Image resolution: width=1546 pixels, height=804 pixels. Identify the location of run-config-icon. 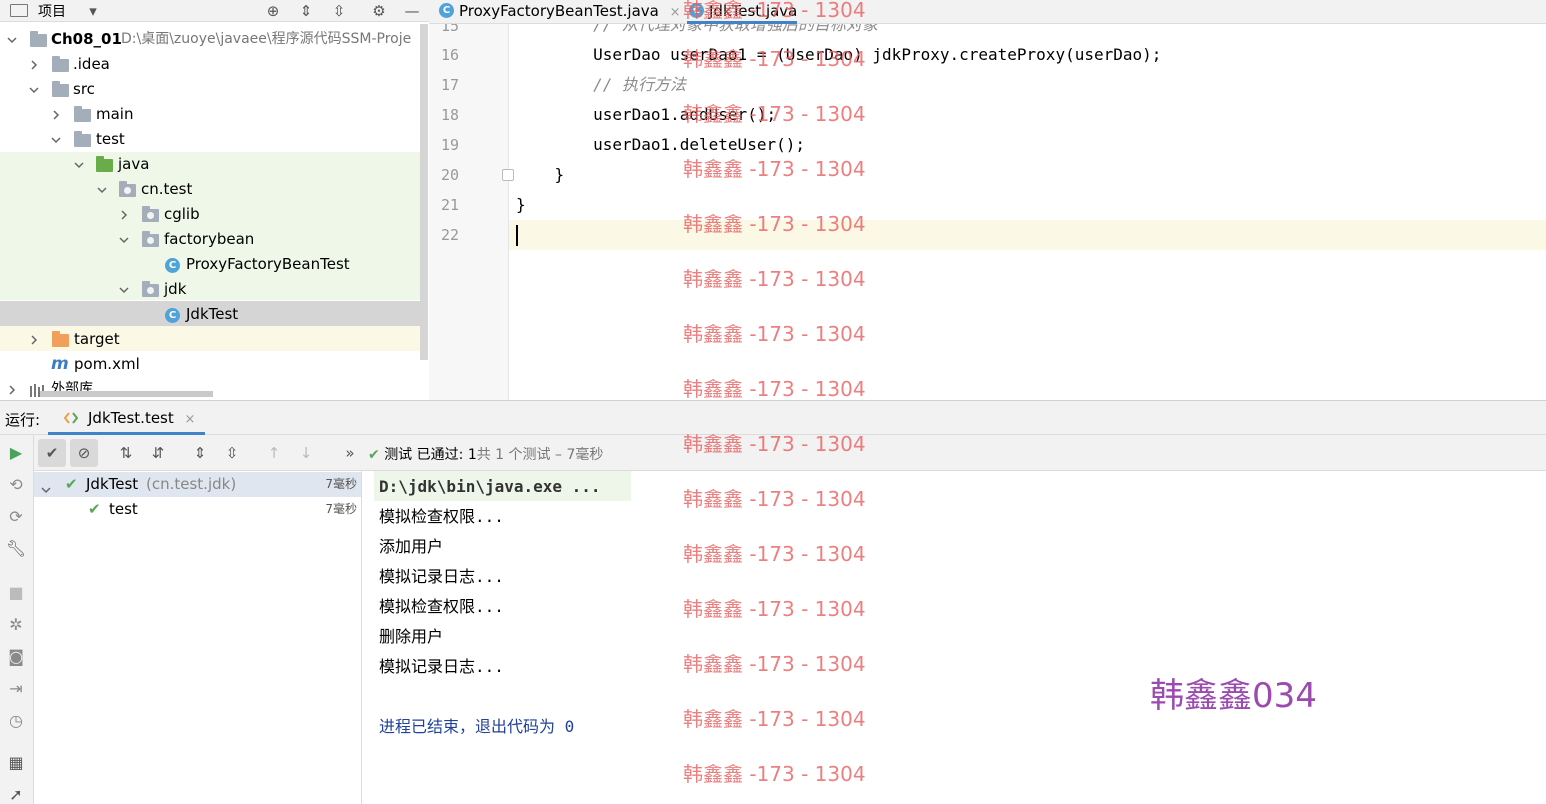
(71, 418).